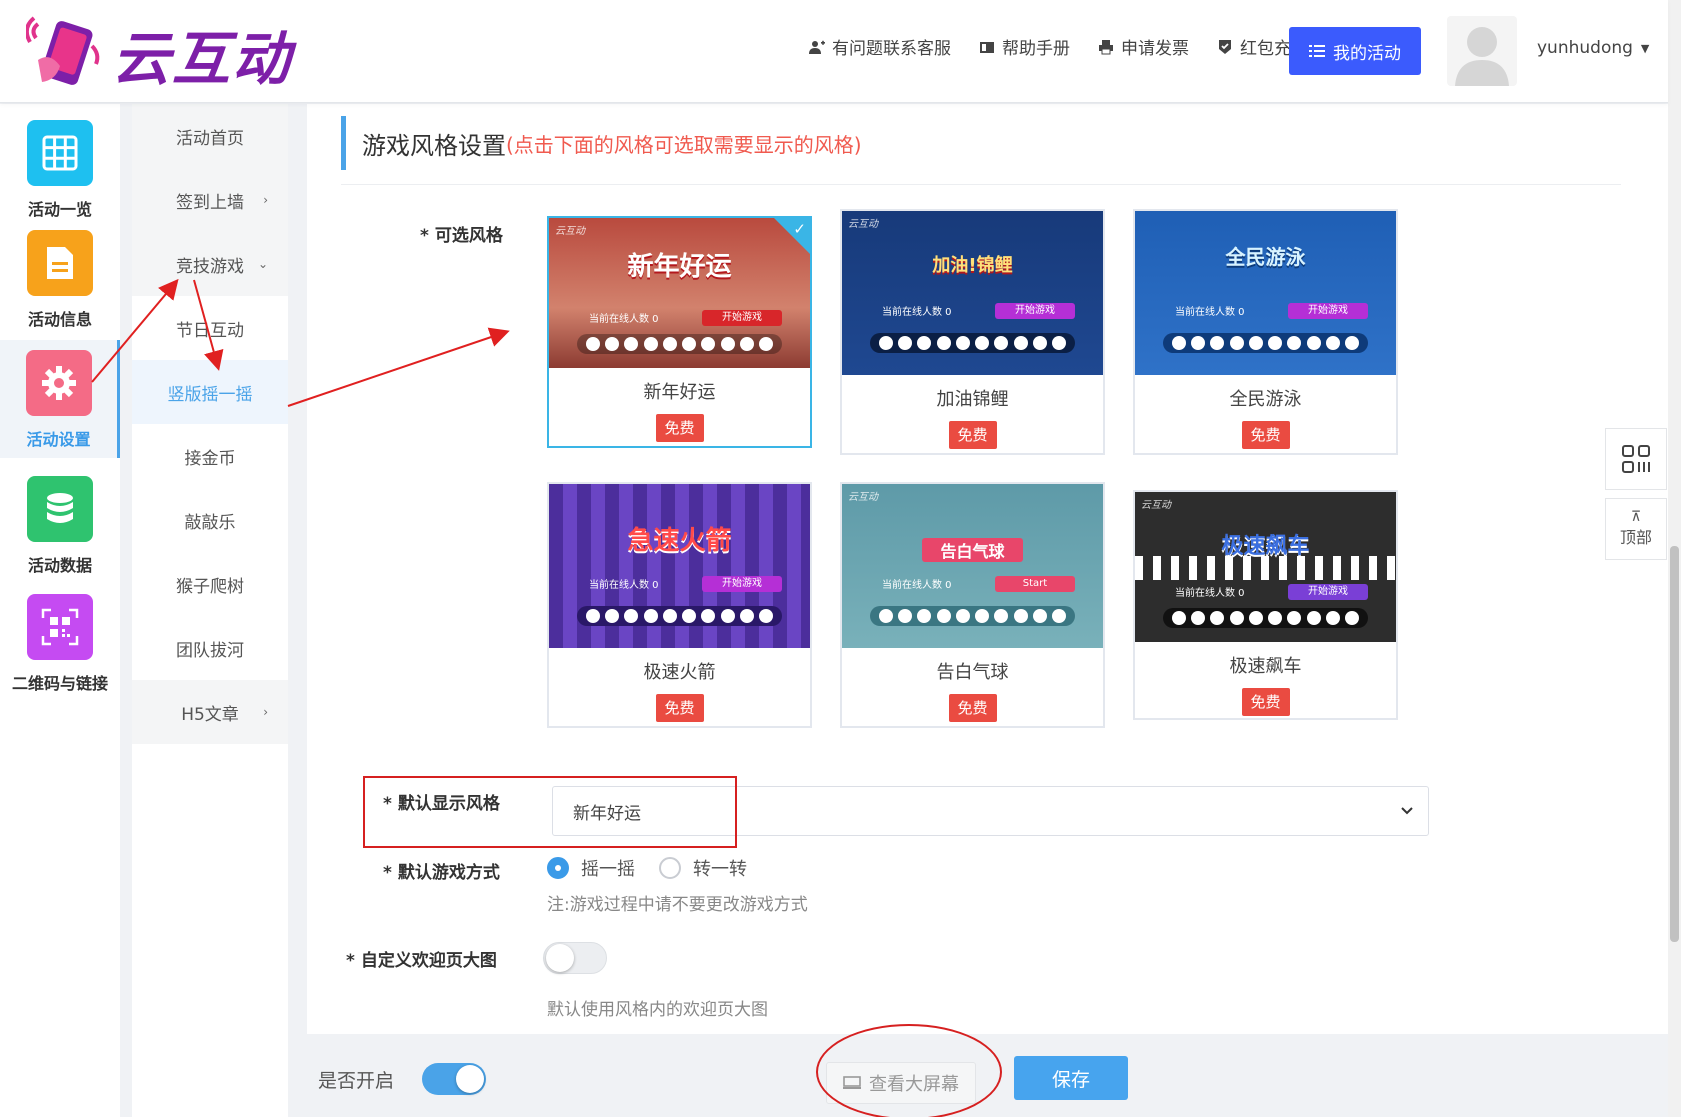 This screenshot has width=1681, height=1117. I want to click on invoice-label: 申请发票, so click(1155, 49).